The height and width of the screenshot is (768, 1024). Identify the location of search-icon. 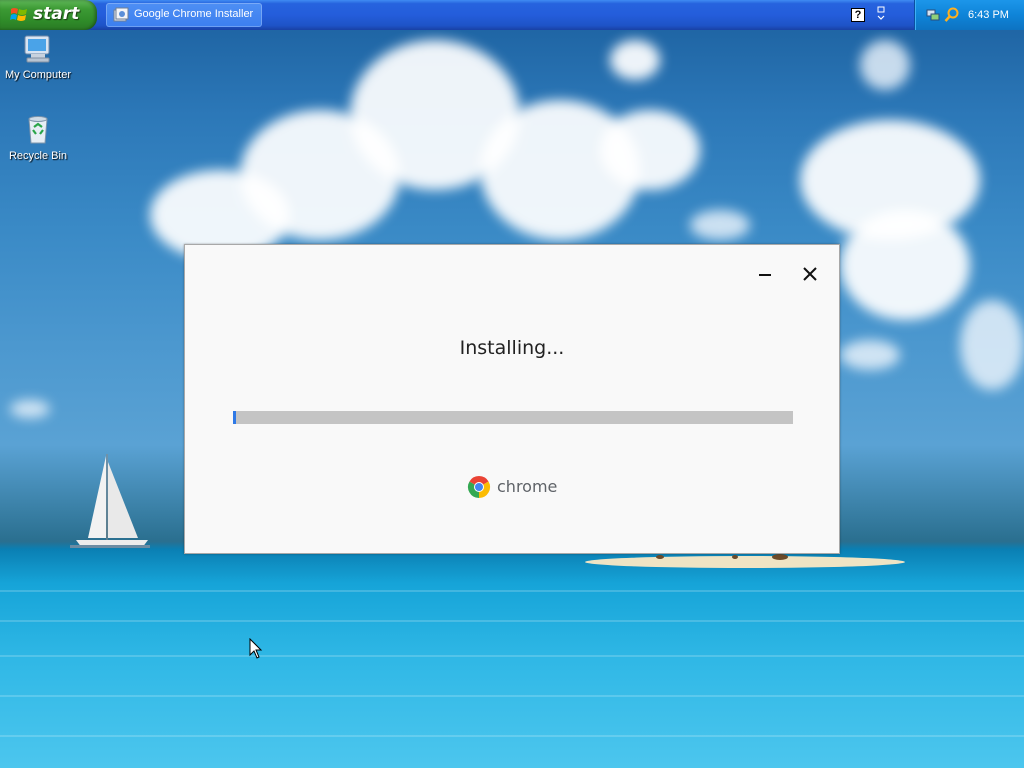
(952, 15).